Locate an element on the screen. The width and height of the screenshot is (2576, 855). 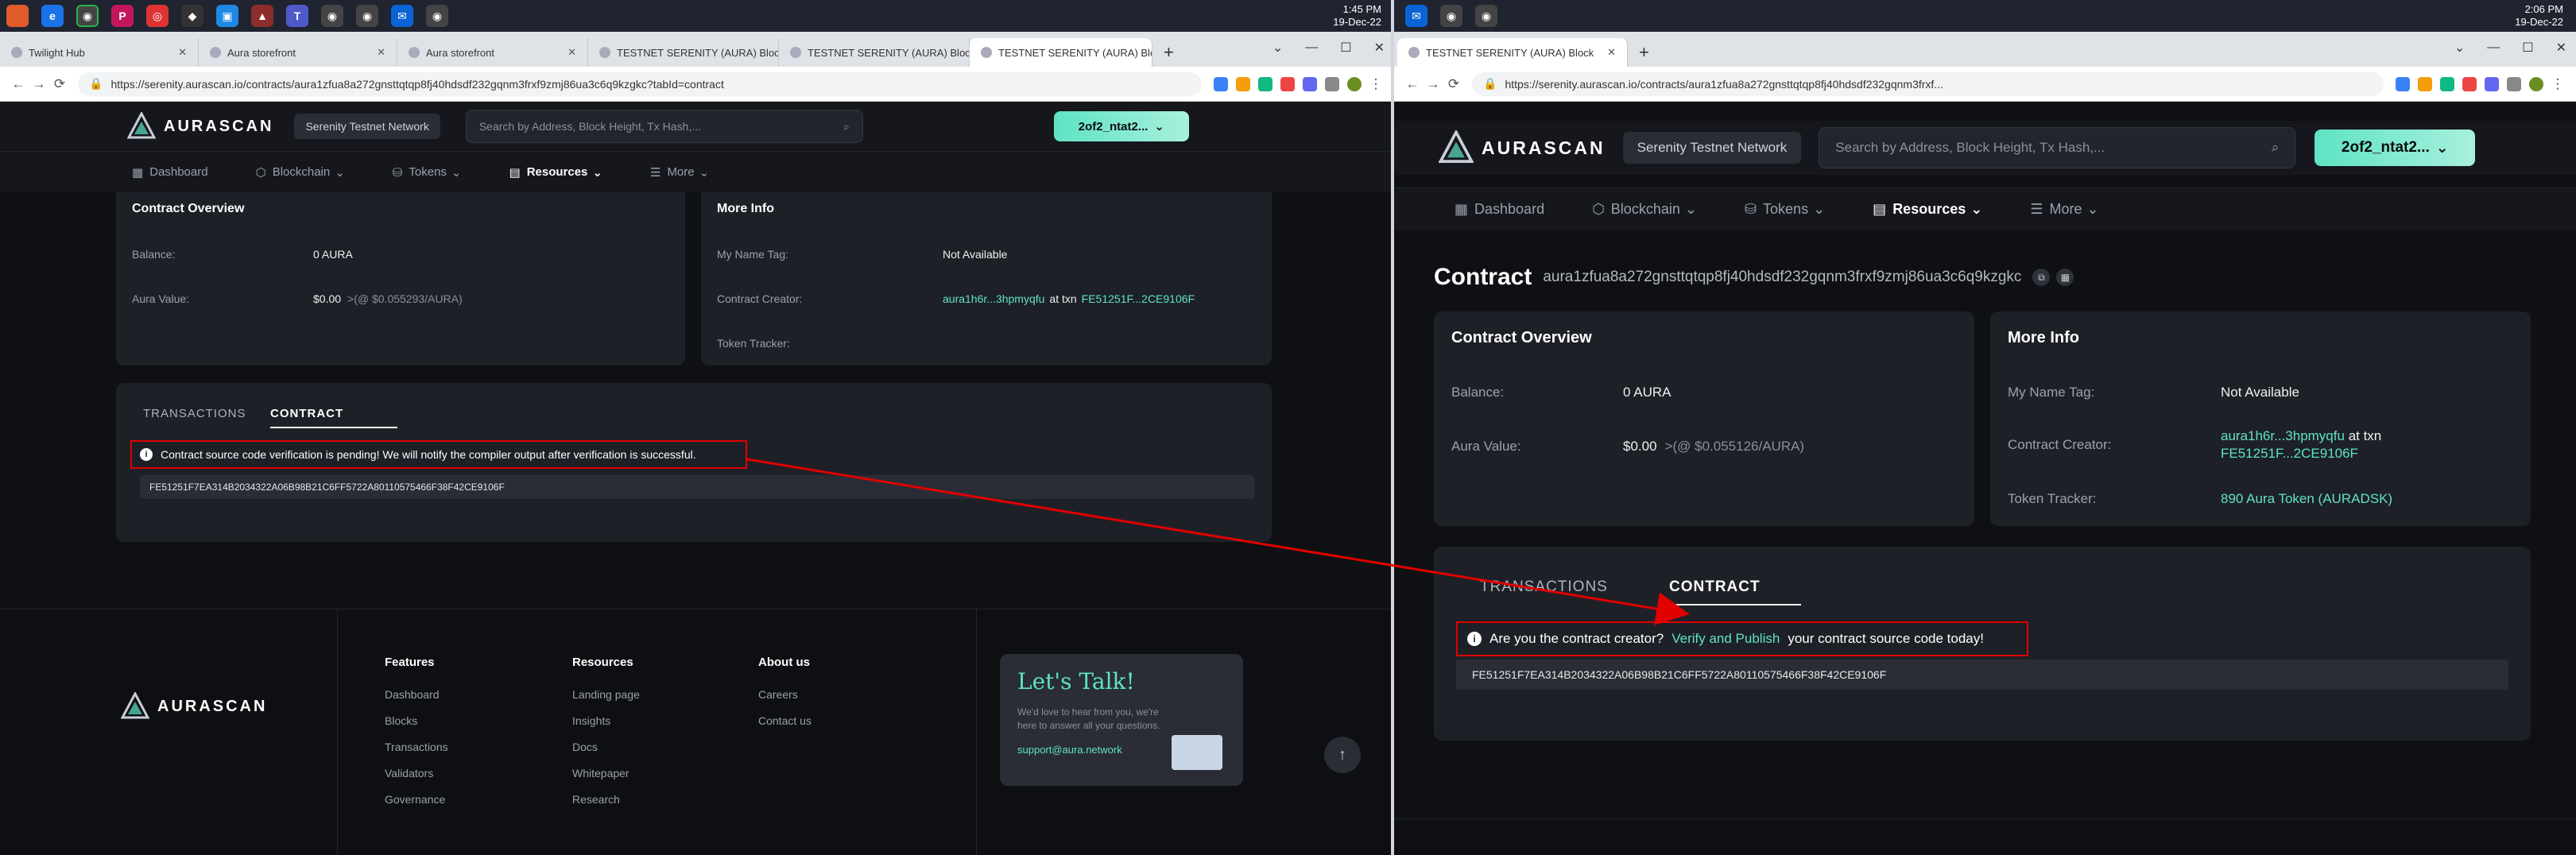
footer-logo: AURASCAN is located at coordinates (194, 706).